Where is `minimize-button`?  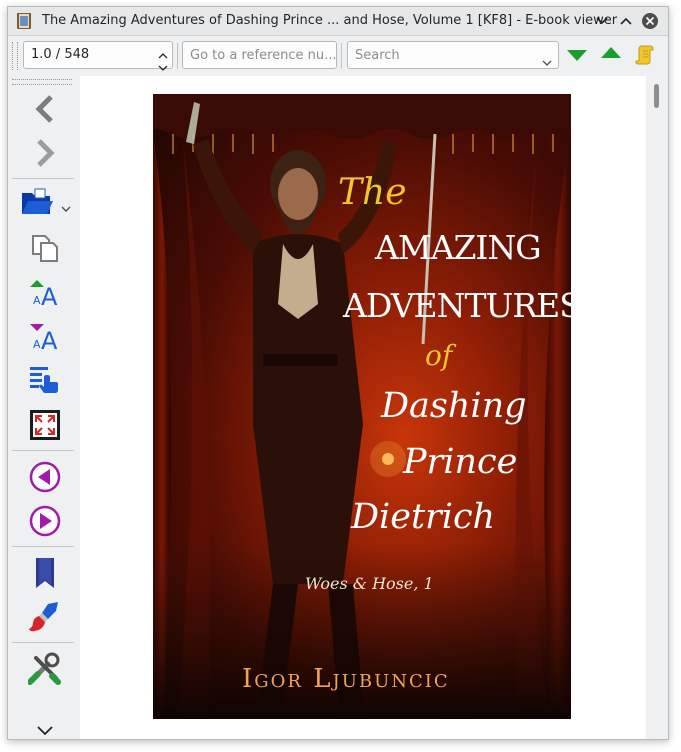 minimize-button is located at coordinates (602, 21).